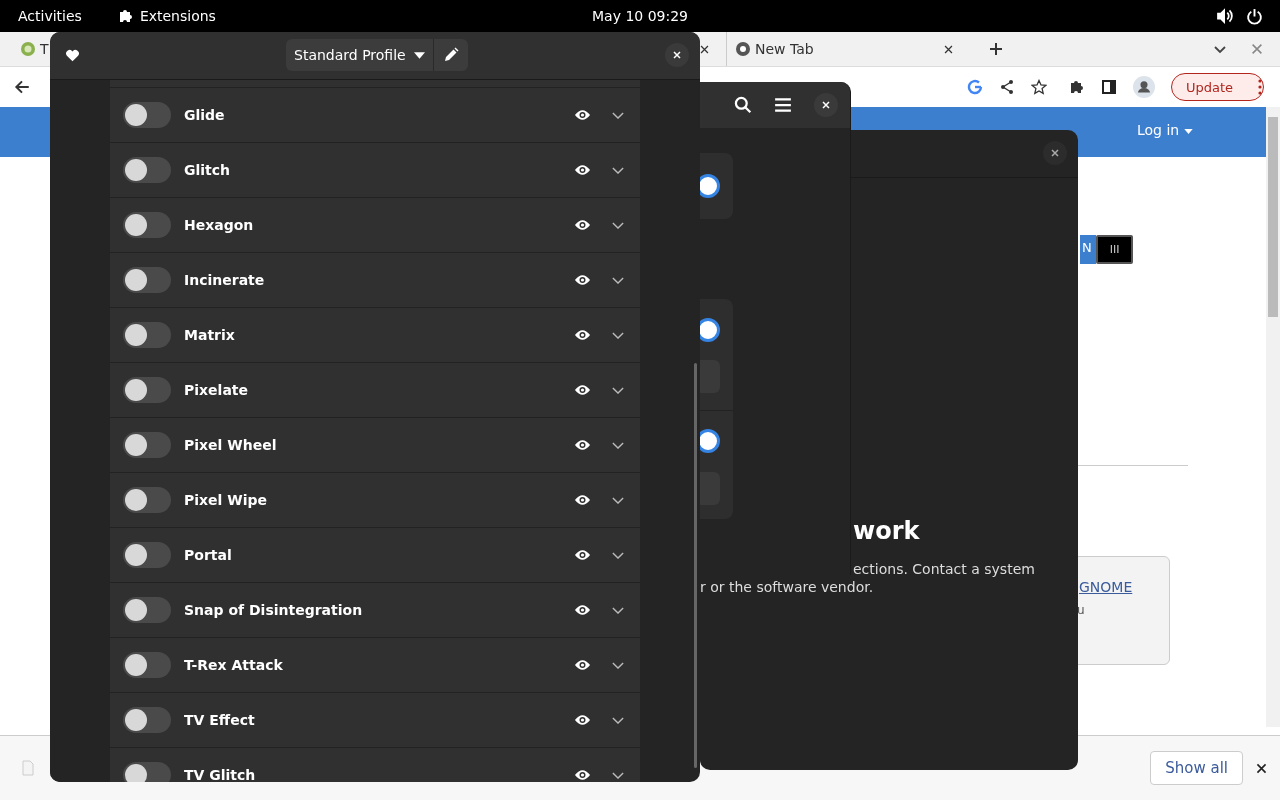 This screenshot has width=1280, height=800. I want to click on effect-name: Portal, so click(208, 555).